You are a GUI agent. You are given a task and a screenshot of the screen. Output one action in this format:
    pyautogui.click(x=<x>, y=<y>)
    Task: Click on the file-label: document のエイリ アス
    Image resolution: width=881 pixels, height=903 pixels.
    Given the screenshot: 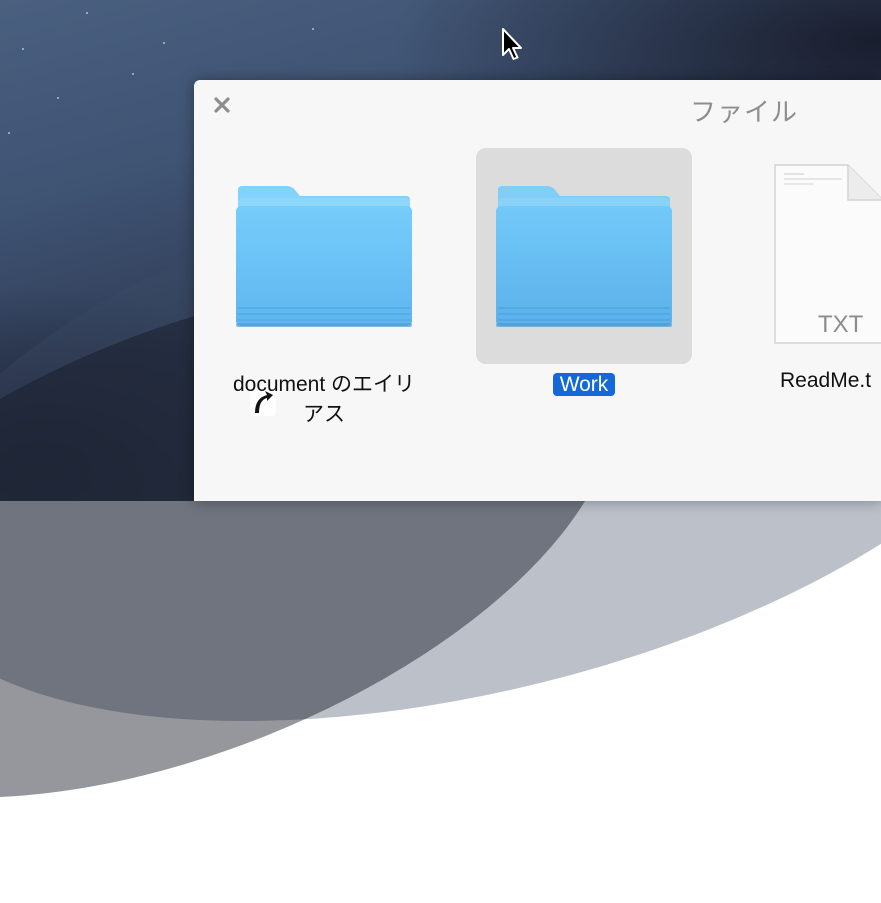 What is the action you would take?
    pyautogui.click(x=324, y=400)
    